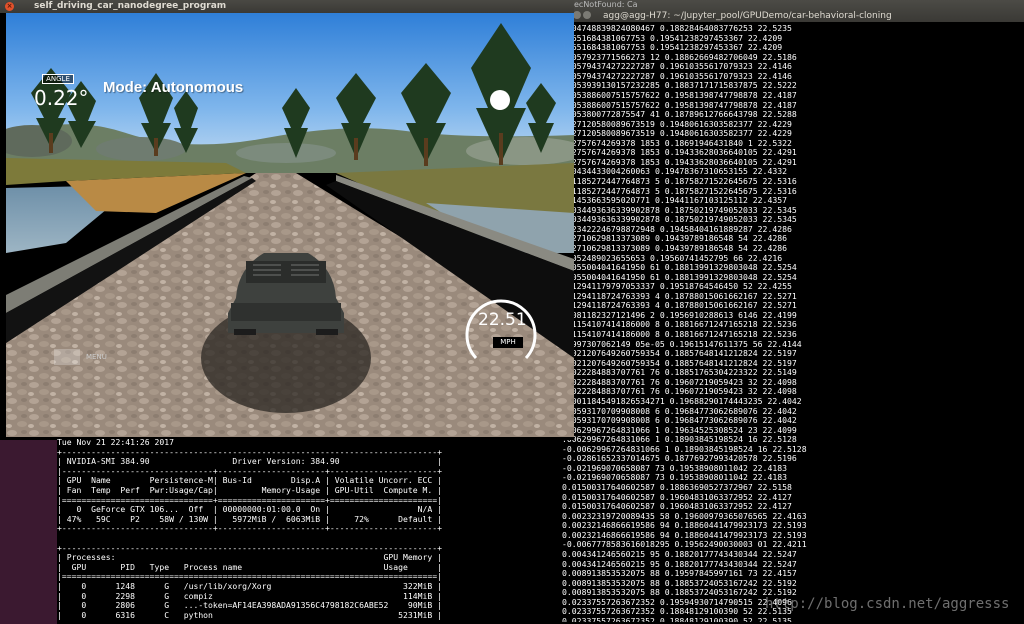 This screenshot has height=624, width=1024. What do you see at coordinates (173, 87) in the screenshot?
I see `mode-indicator: Mode: Autonomous` at bounding box center [173, 87].